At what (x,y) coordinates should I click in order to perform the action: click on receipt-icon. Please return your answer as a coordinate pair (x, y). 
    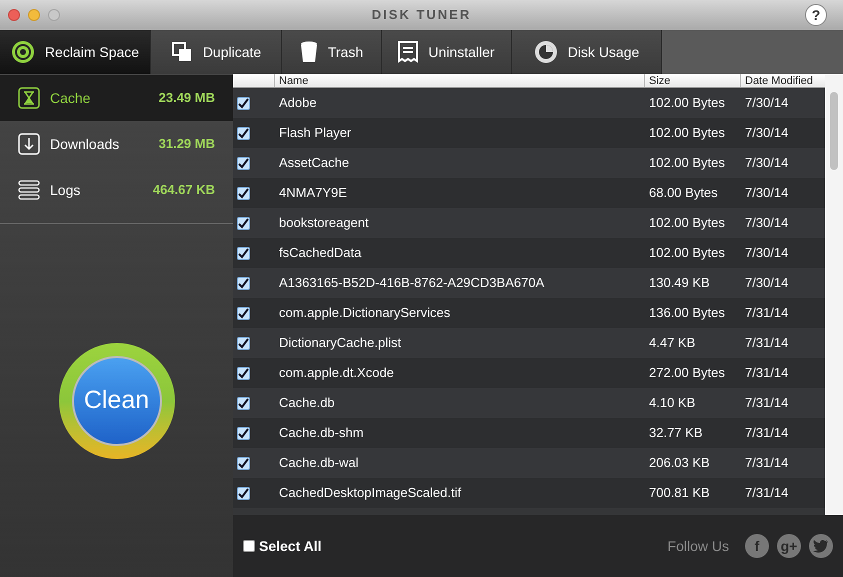
    Looking at the image, I should click on (408, 52).